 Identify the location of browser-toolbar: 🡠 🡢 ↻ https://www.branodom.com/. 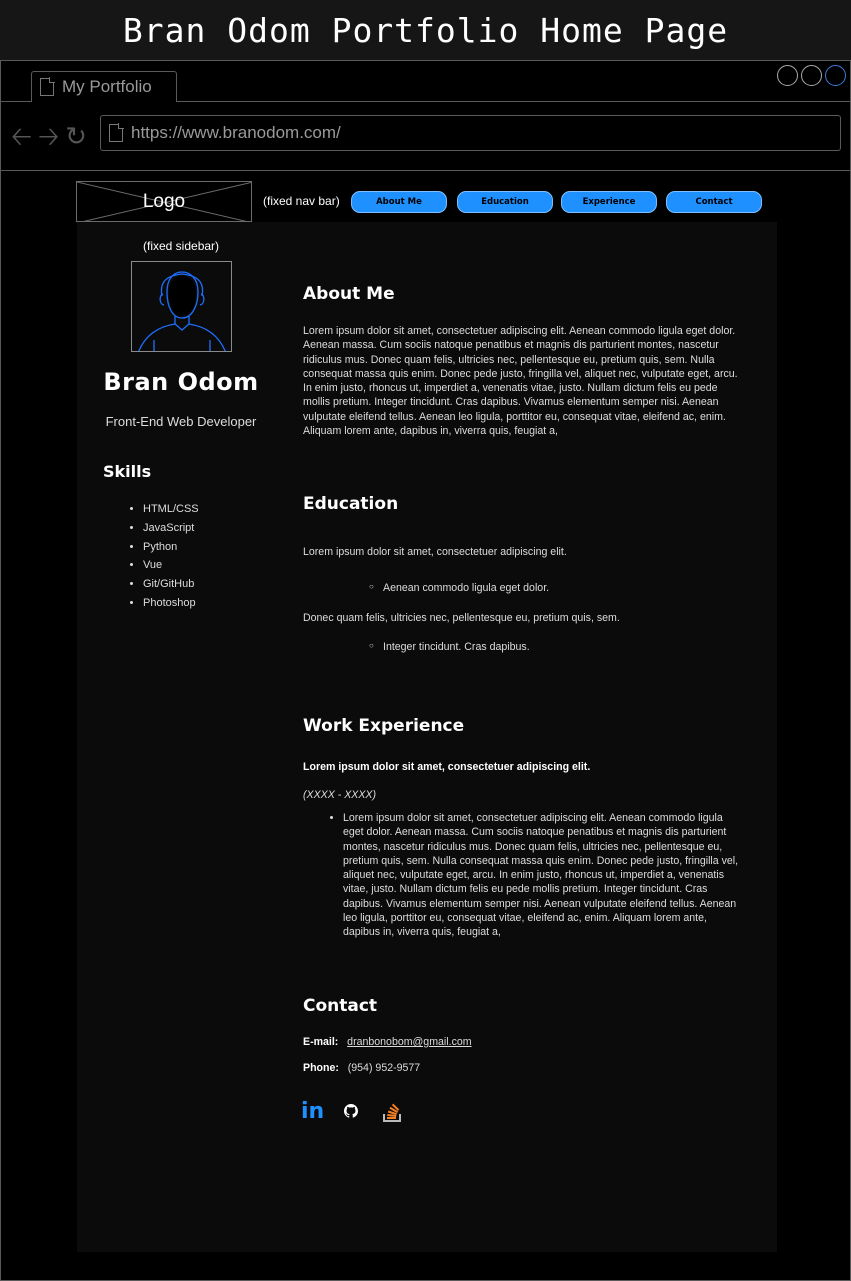
(425, 137).